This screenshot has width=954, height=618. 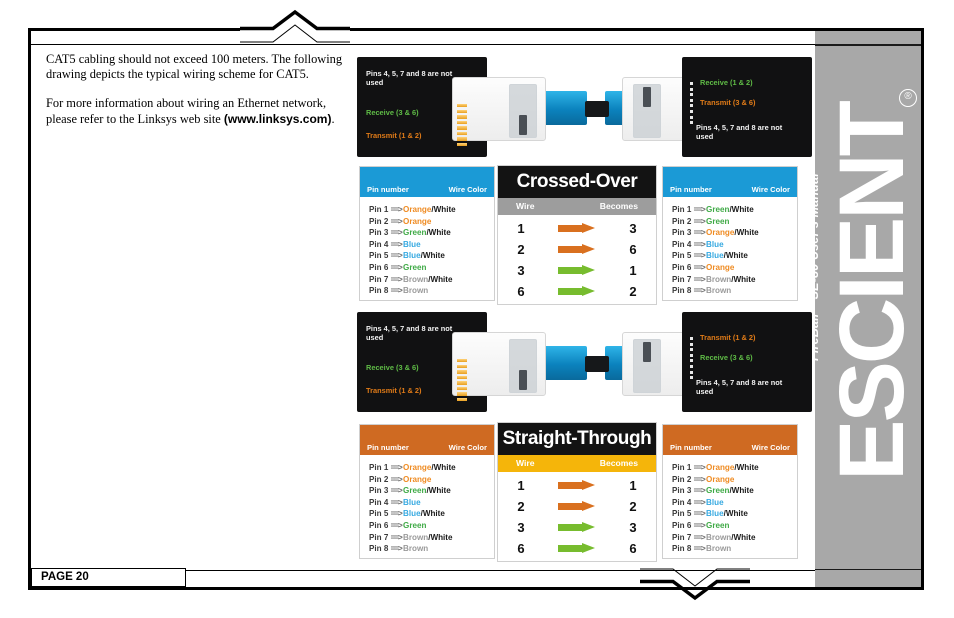 I want to click on manual-title: FireBallTM SE-80 User's Manual, so click(x=822, y=236).